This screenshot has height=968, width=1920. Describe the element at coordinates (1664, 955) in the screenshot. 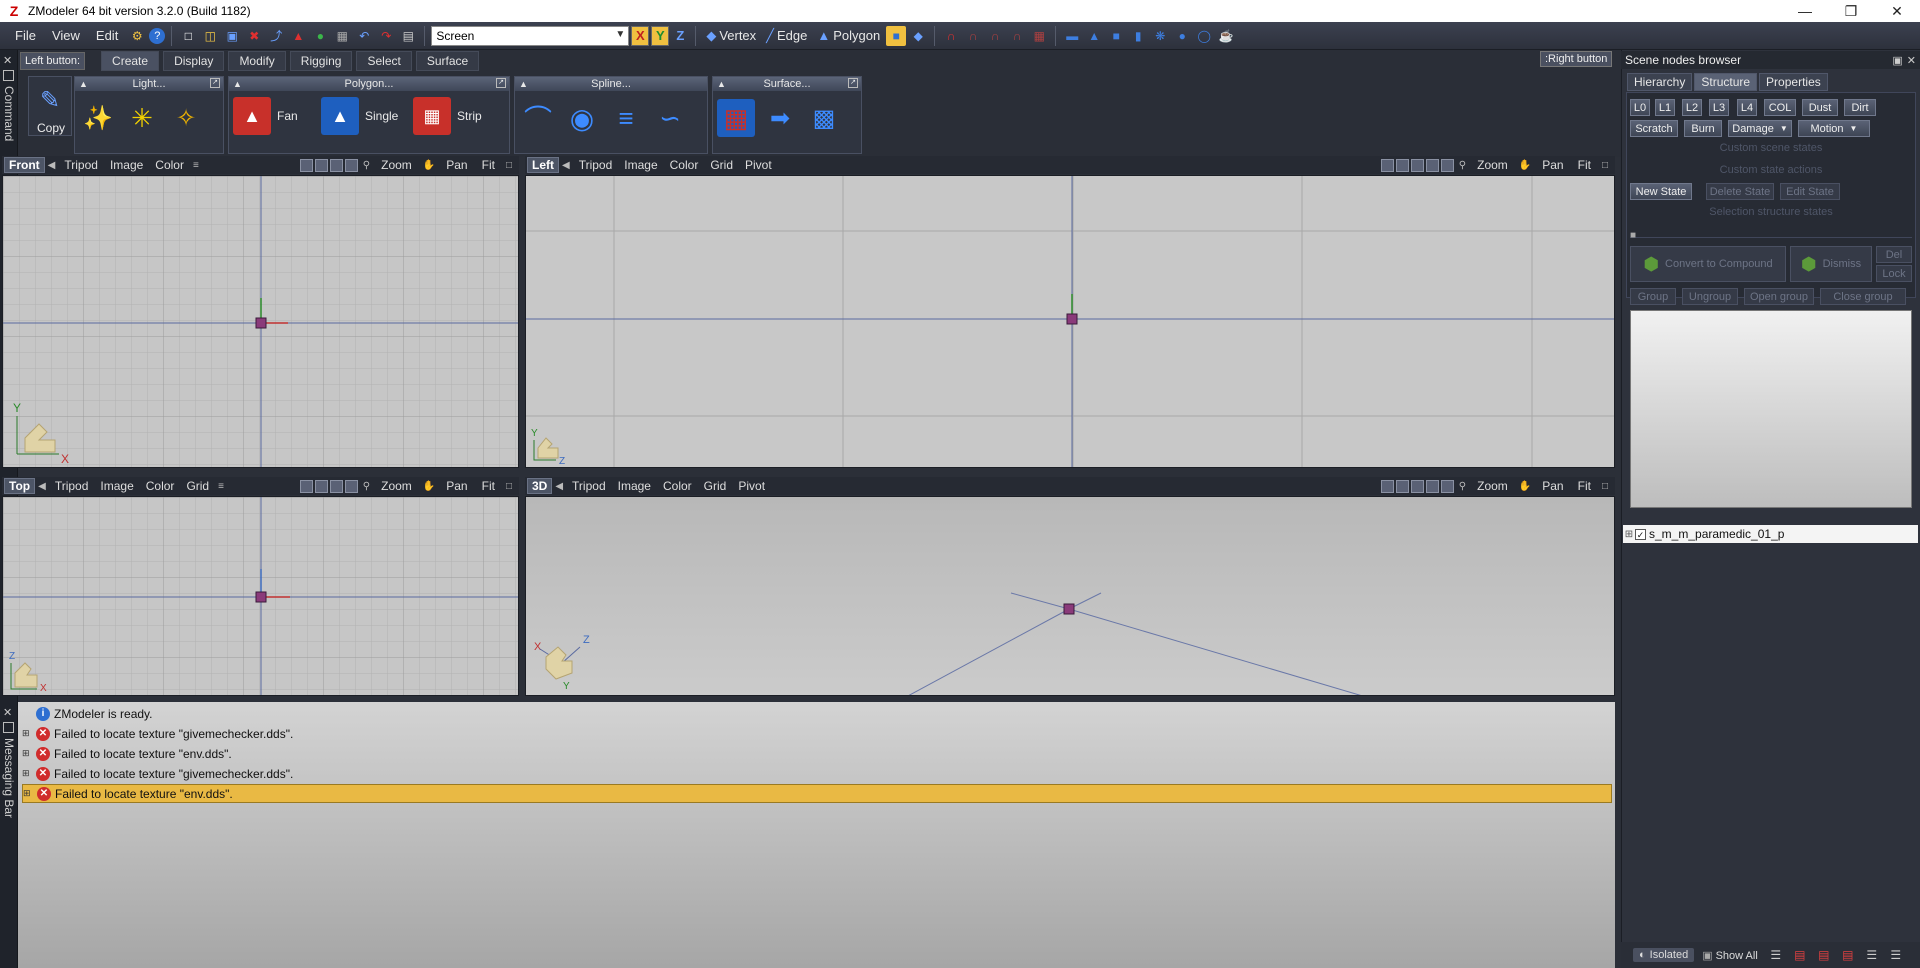

I see `isolated-toggle: ◐ Isolated` at that location.